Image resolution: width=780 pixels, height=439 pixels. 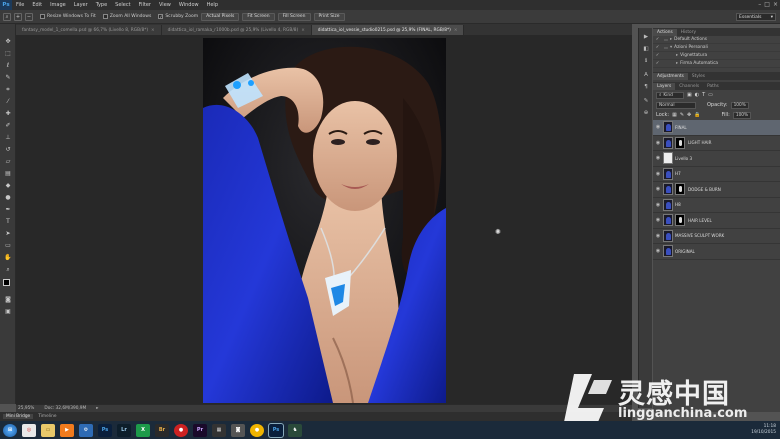 I want to click on start-button-icon: ⊞, so click(x=10, y=430).